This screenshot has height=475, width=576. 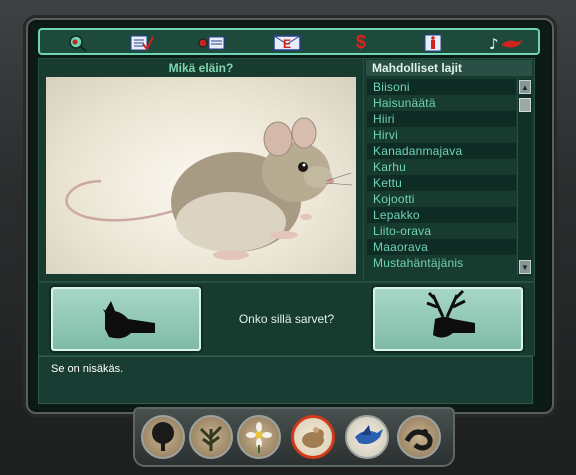 I want to click on list-item: Kettu, so click(x=441, y=183).